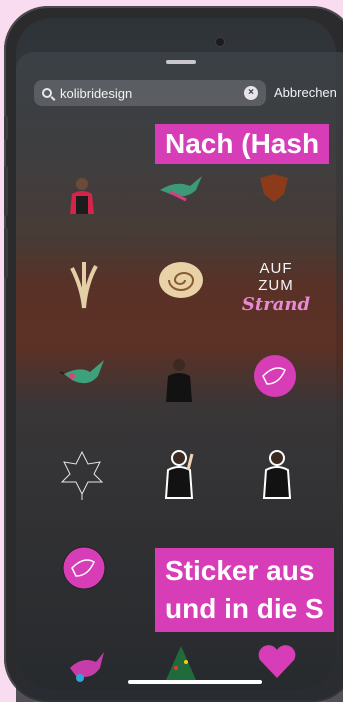 The height and width of the screenshot is (702, 343). I want to click on sticker-text-line1: AUF ZUM, so click(276, 277).